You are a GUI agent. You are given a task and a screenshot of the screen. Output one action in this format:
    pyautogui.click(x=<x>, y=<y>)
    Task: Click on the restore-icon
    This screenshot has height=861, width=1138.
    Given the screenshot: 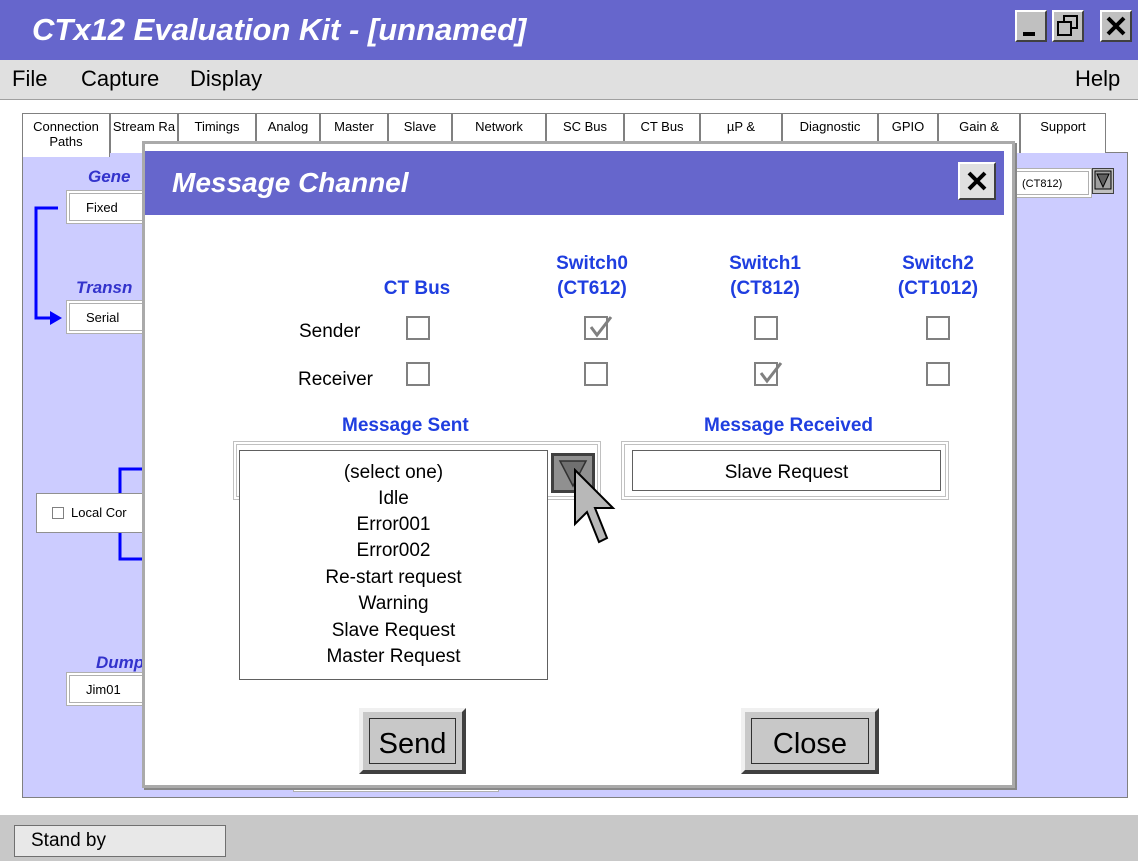 What is the action you would take?
    pyautogui.click(x=1067, y=25)
    